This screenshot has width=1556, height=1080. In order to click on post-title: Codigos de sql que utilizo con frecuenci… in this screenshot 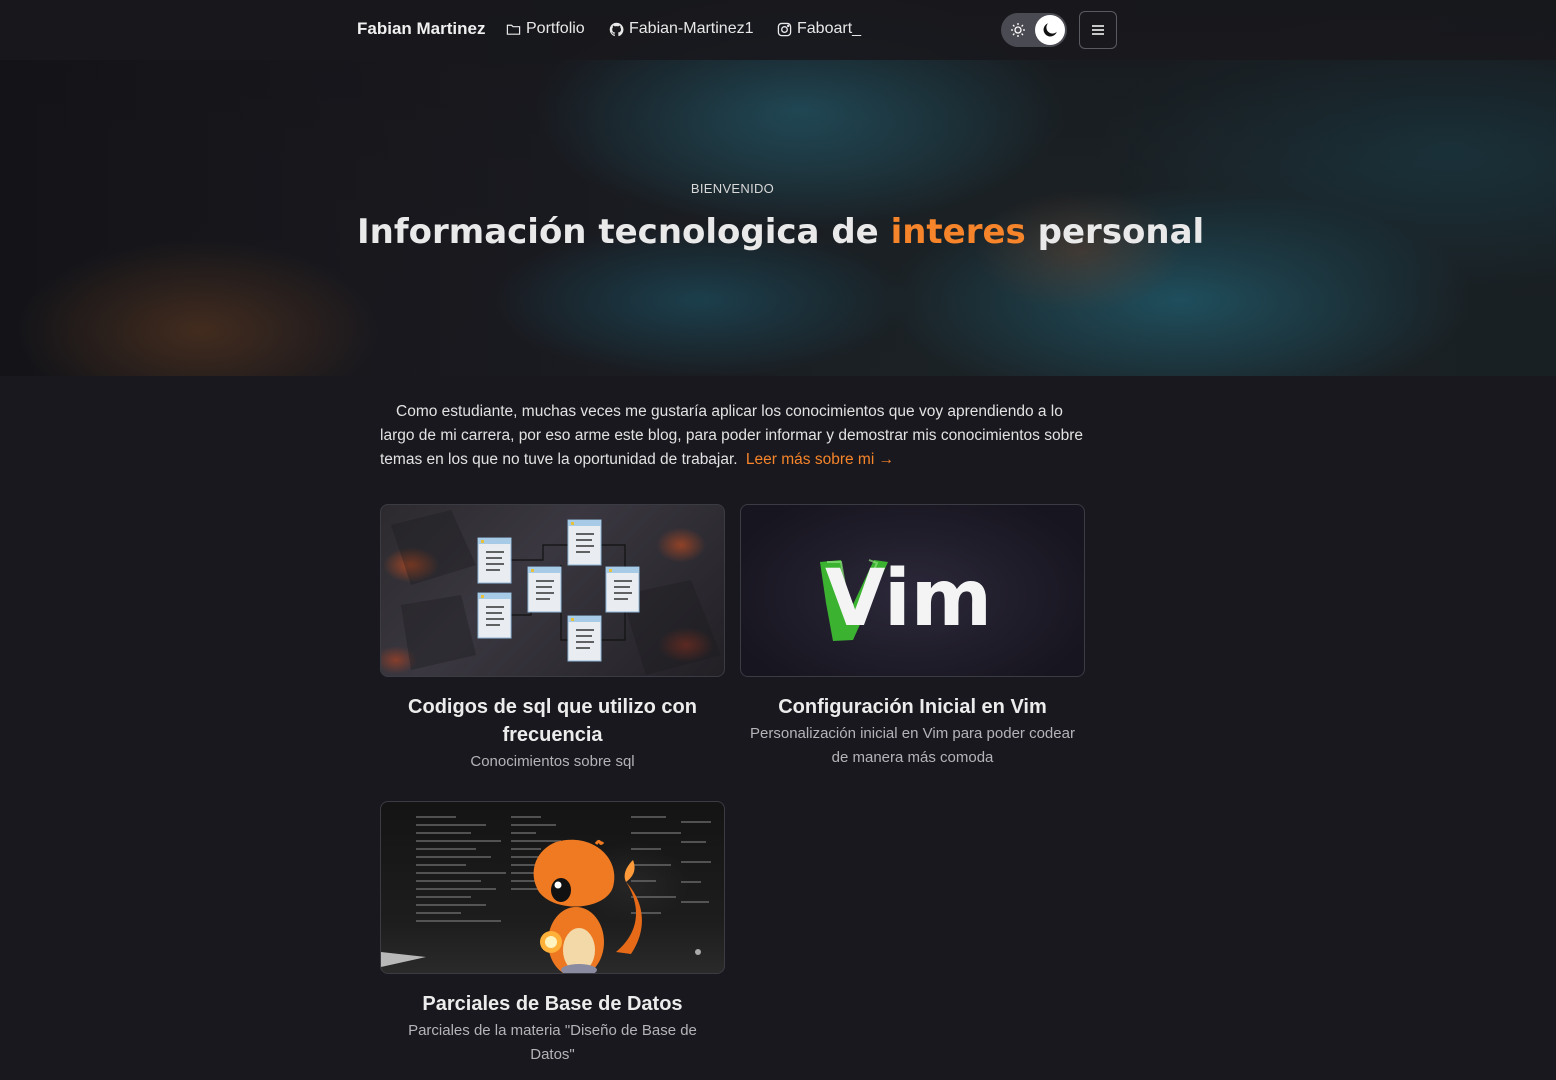, I will do `click(552, 721)`.